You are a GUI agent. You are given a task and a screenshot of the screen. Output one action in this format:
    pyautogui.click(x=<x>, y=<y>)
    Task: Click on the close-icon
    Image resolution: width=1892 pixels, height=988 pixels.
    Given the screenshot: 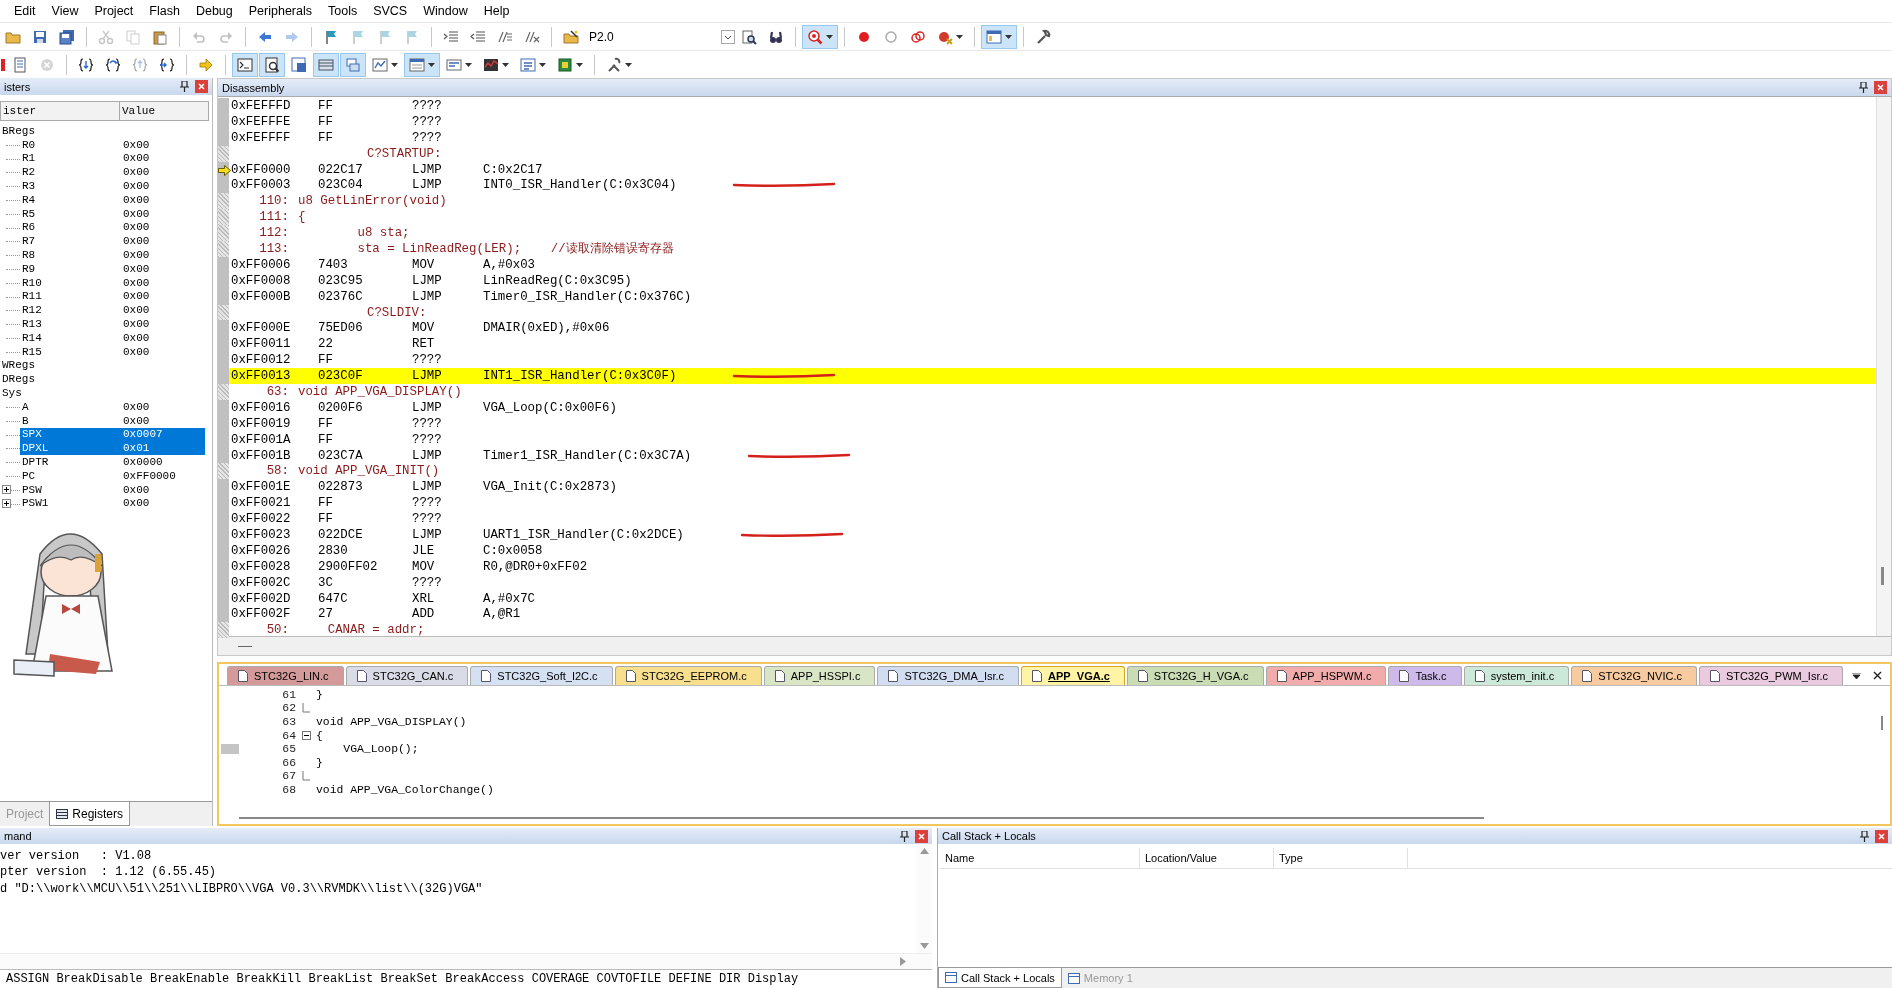 What is the action you would take?
    pyautogui.click(x=1877, y=675)
    